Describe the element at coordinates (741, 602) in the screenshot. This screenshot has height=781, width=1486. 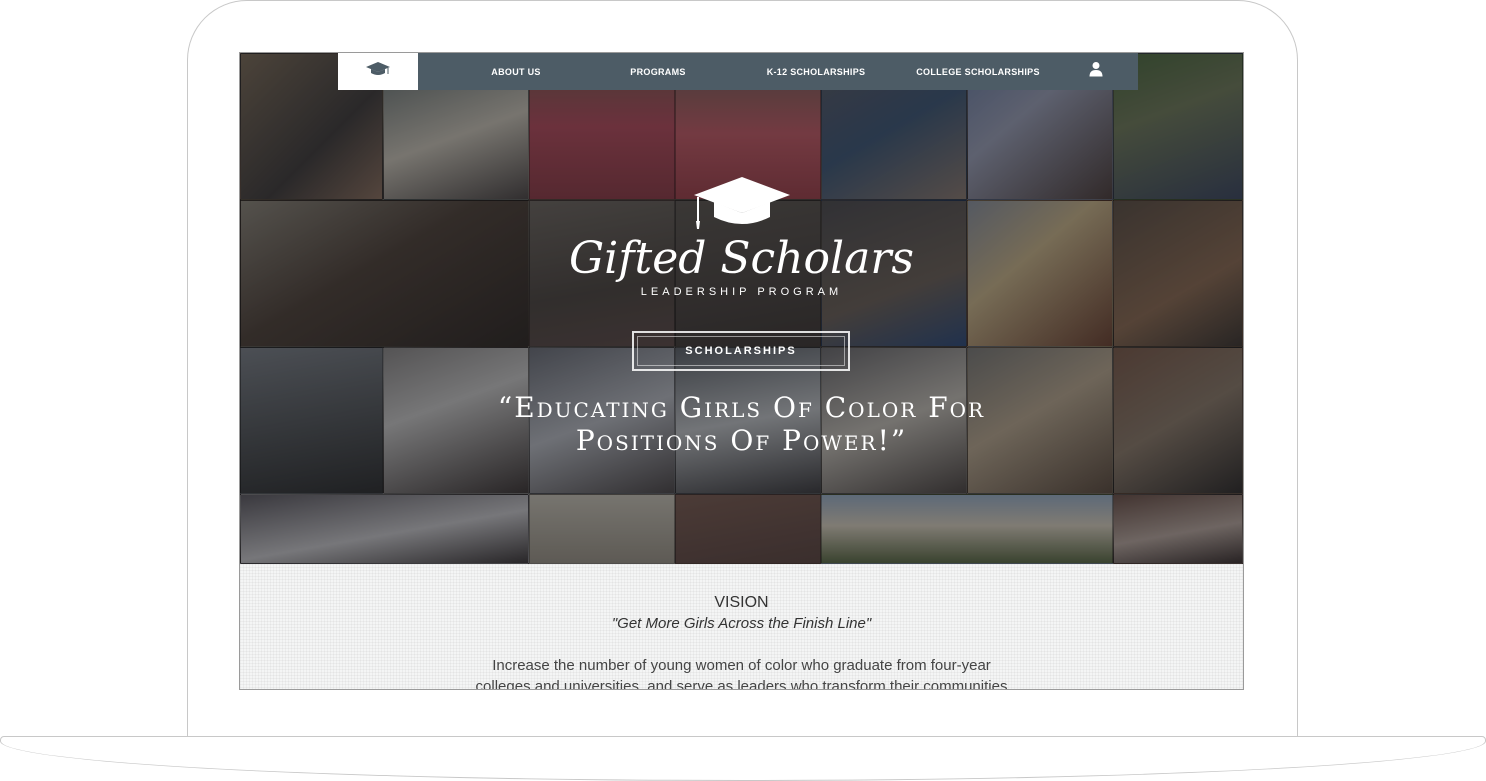
I see `vision-title: VISION` at that location.